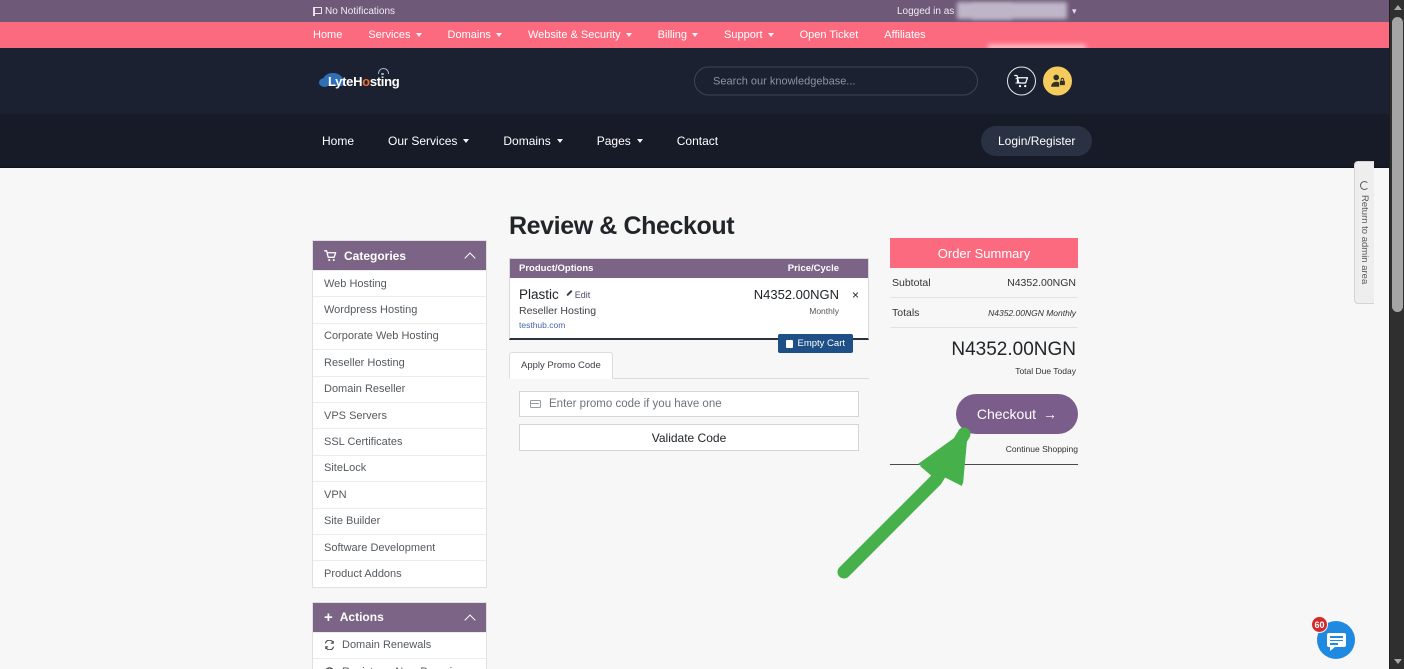 The height and width of the screenshot is (669, 1404). I want to click on admin-nav-billing: Billing, so click(678, 35).